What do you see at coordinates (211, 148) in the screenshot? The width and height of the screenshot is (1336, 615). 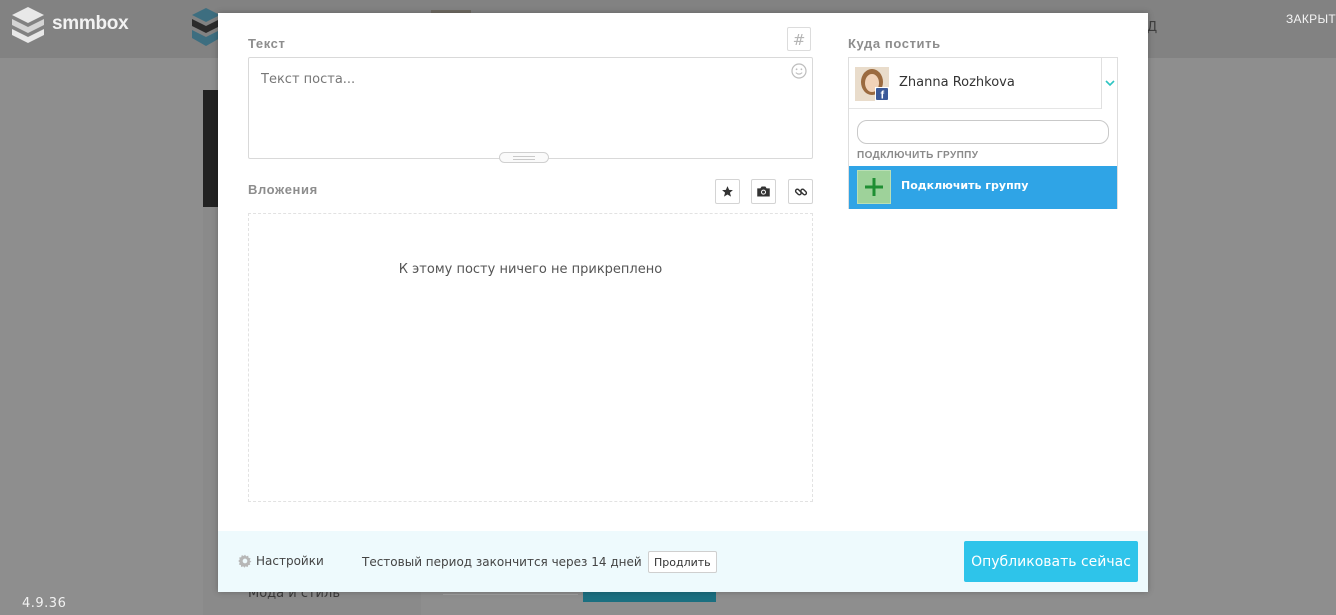 I see `bg-sidebar-header` at bounding box center [211, 148].